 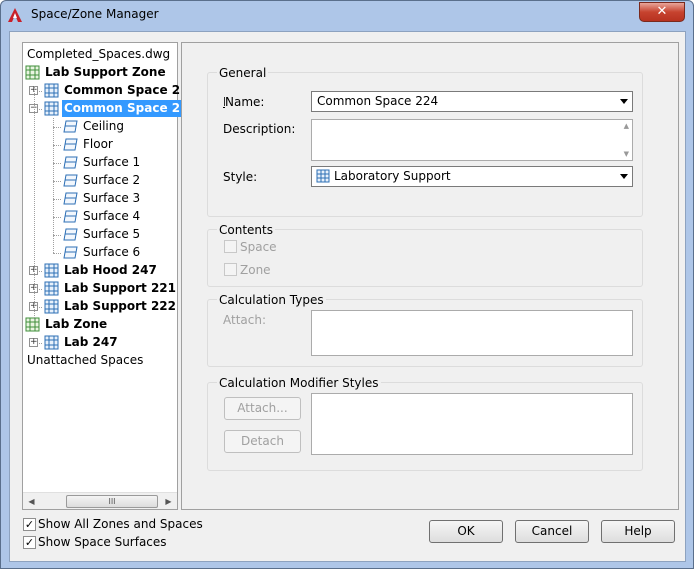 I want to click on space-checkbox, so click(x=230, y=246).